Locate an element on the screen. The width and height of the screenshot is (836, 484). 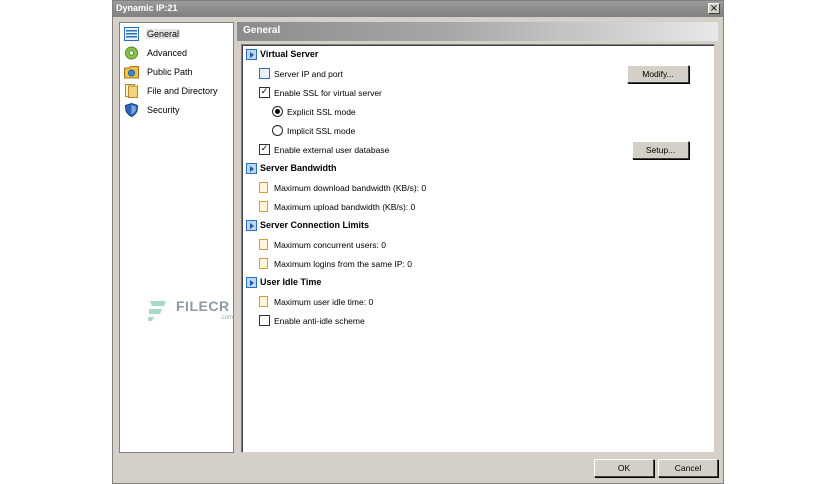
close-icon: × is located at coordinates (714, 8).